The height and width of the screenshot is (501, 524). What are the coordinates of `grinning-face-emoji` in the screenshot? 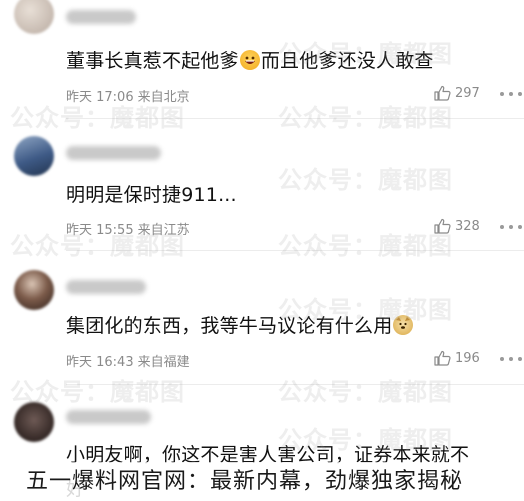 It's located at (249, 60).